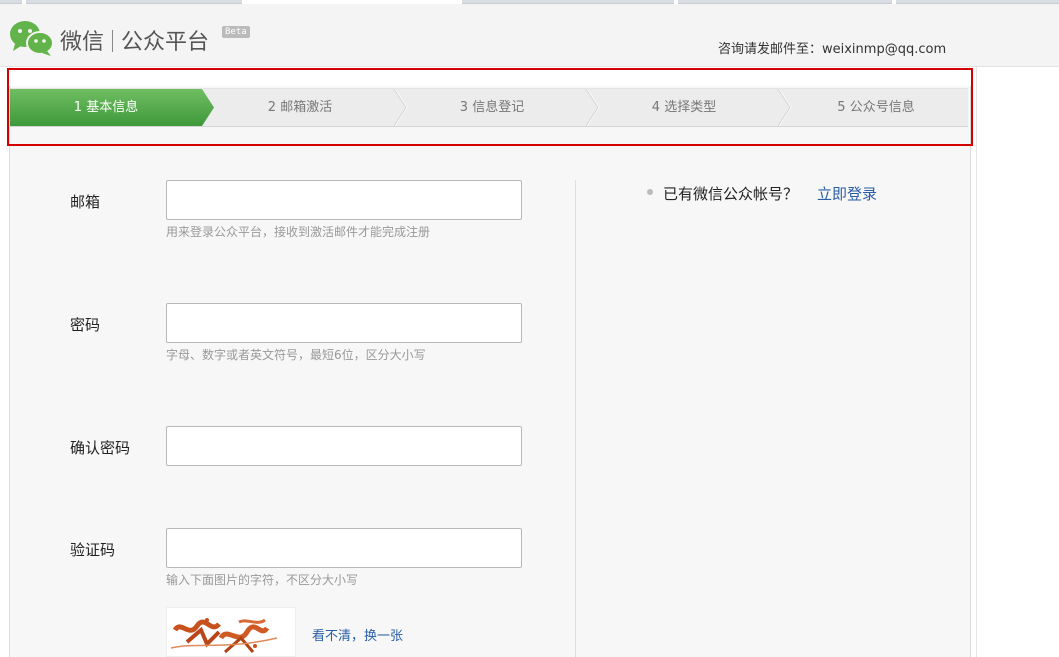  I want to click on beta-badge: Beta, so click(236, 32).